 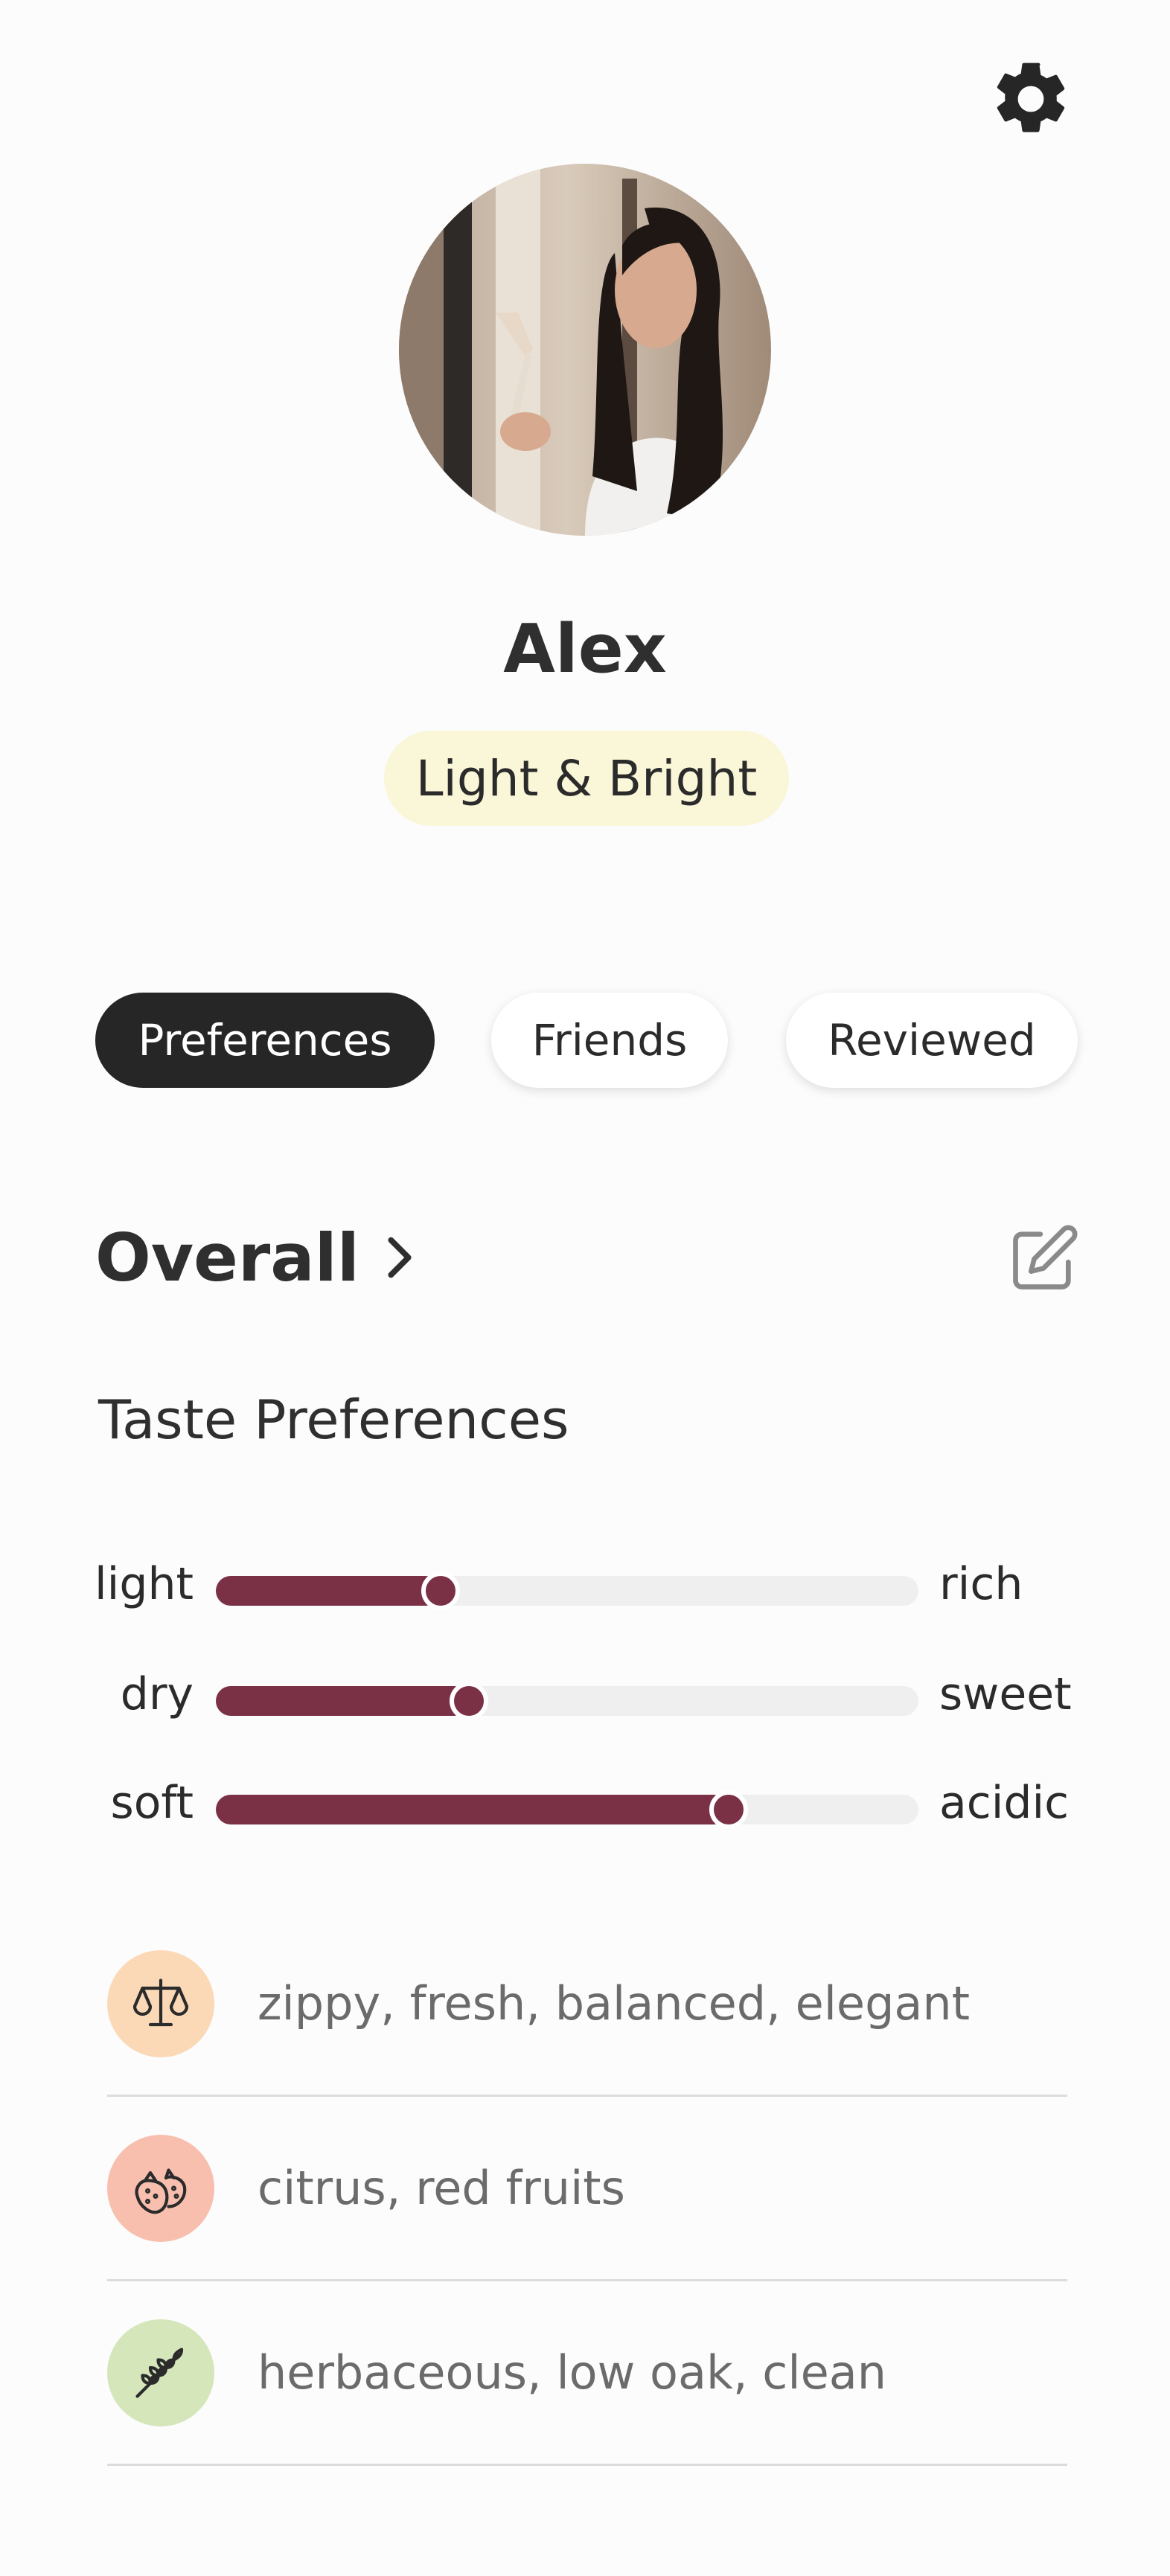 I want to click on chevron-right-icon, so click(x=400, y=1257).